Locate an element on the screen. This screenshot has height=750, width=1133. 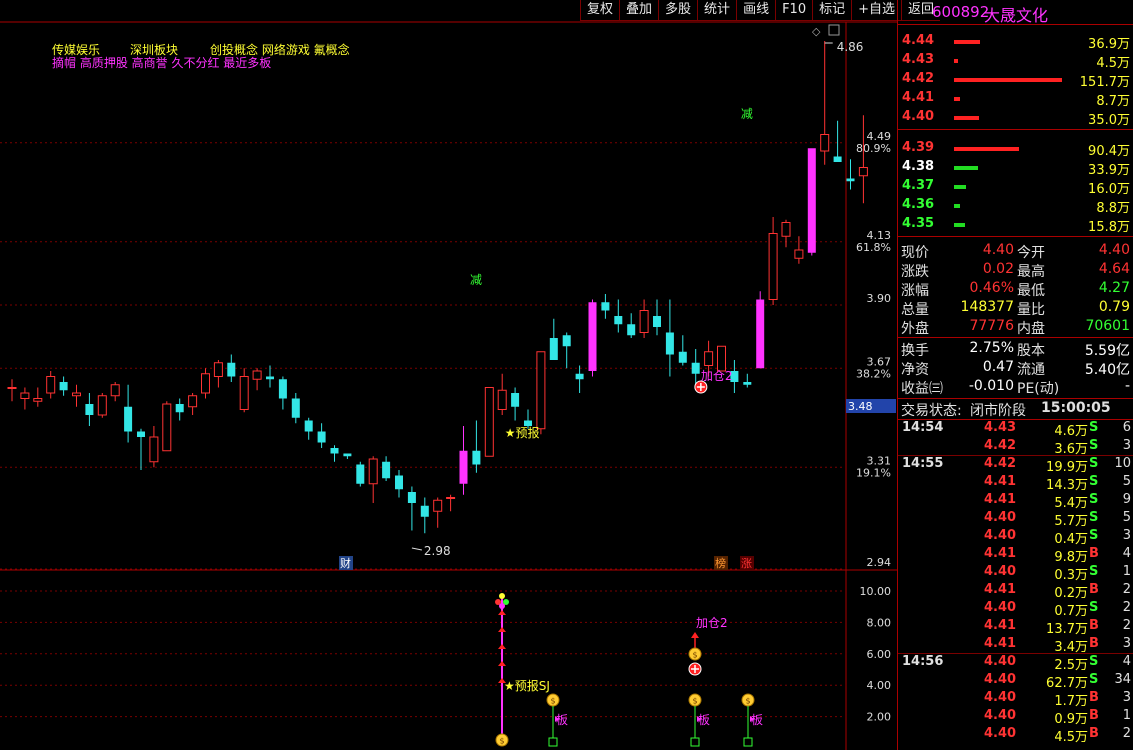
quote-value: 4.40 is located at coordinates (1114, 250).